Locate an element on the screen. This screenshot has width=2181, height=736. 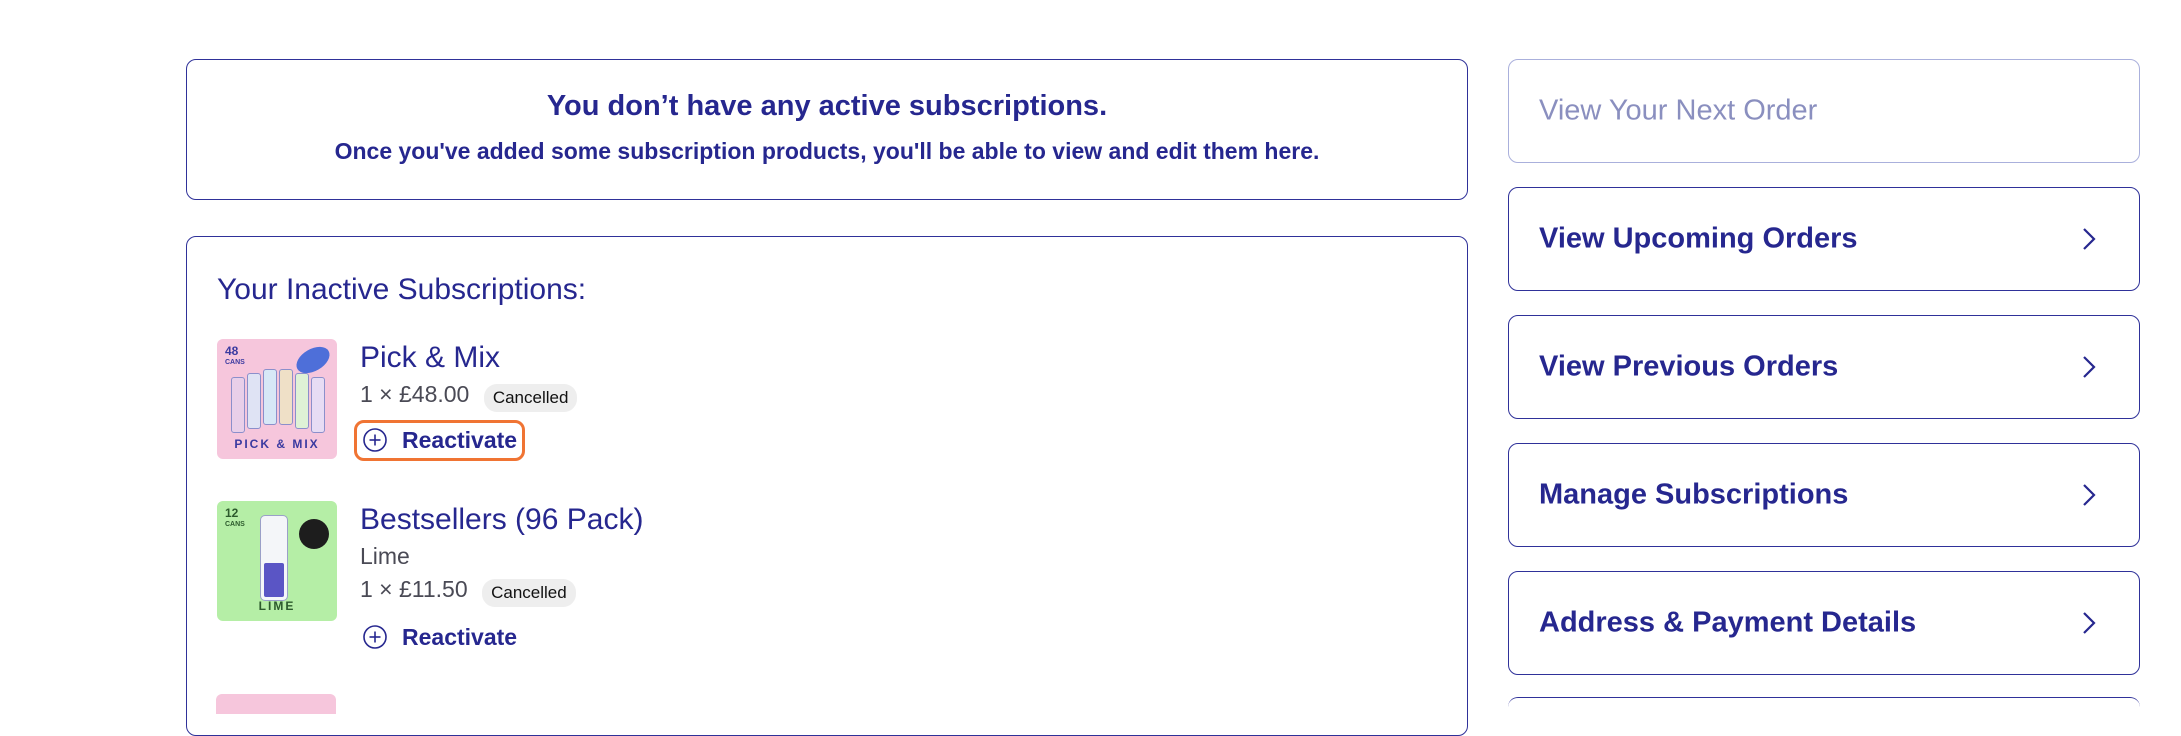
sidebar-item-label: Address & Payment Details is located at coordinates (1728, 622).